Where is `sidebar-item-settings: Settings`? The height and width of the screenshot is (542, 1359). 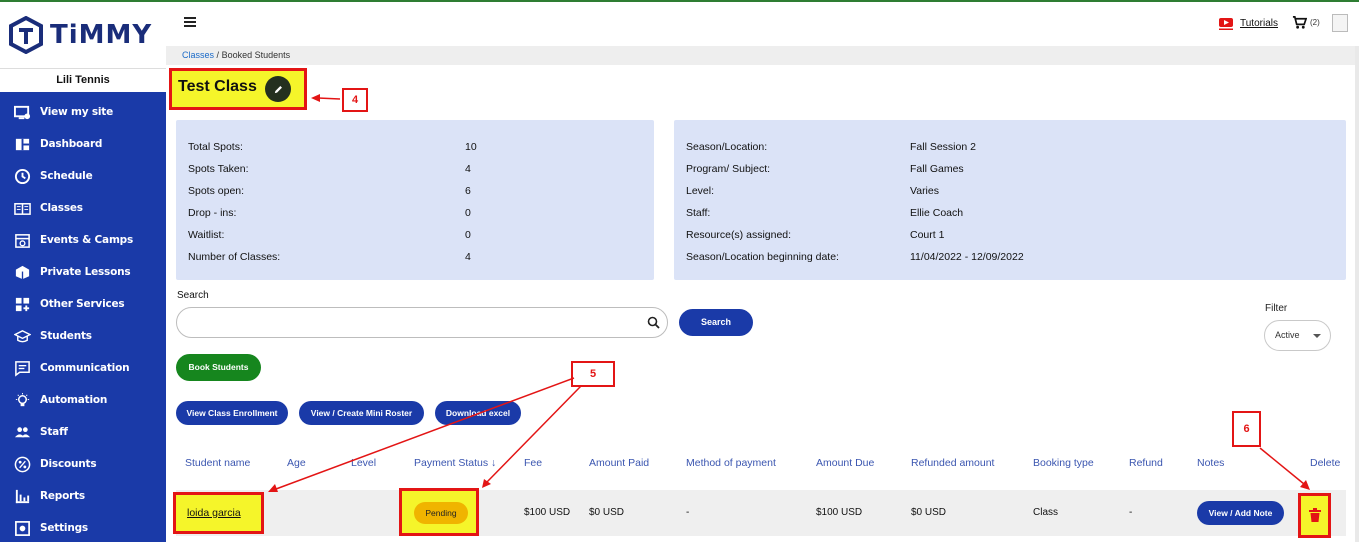
sidebar-item-settings: Settings is located at coordinates (83, 527).